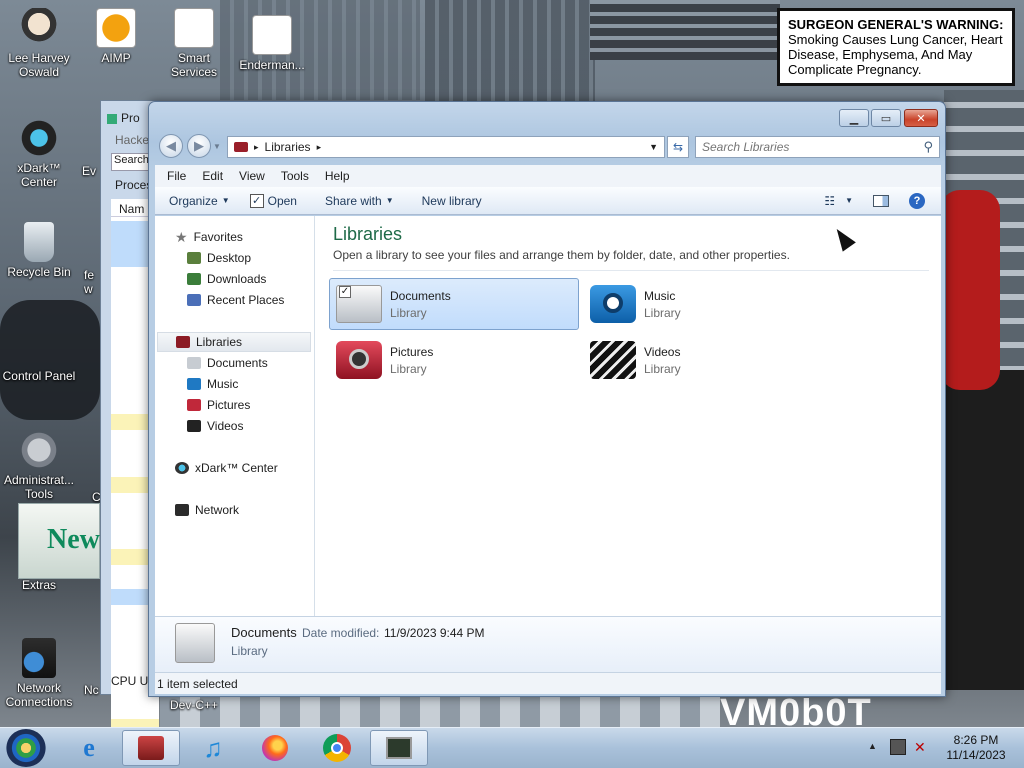 The height and width of the screenshot is (768, 1024). I want to click on nav-recent-places: Recent Places, so click(235, 300).